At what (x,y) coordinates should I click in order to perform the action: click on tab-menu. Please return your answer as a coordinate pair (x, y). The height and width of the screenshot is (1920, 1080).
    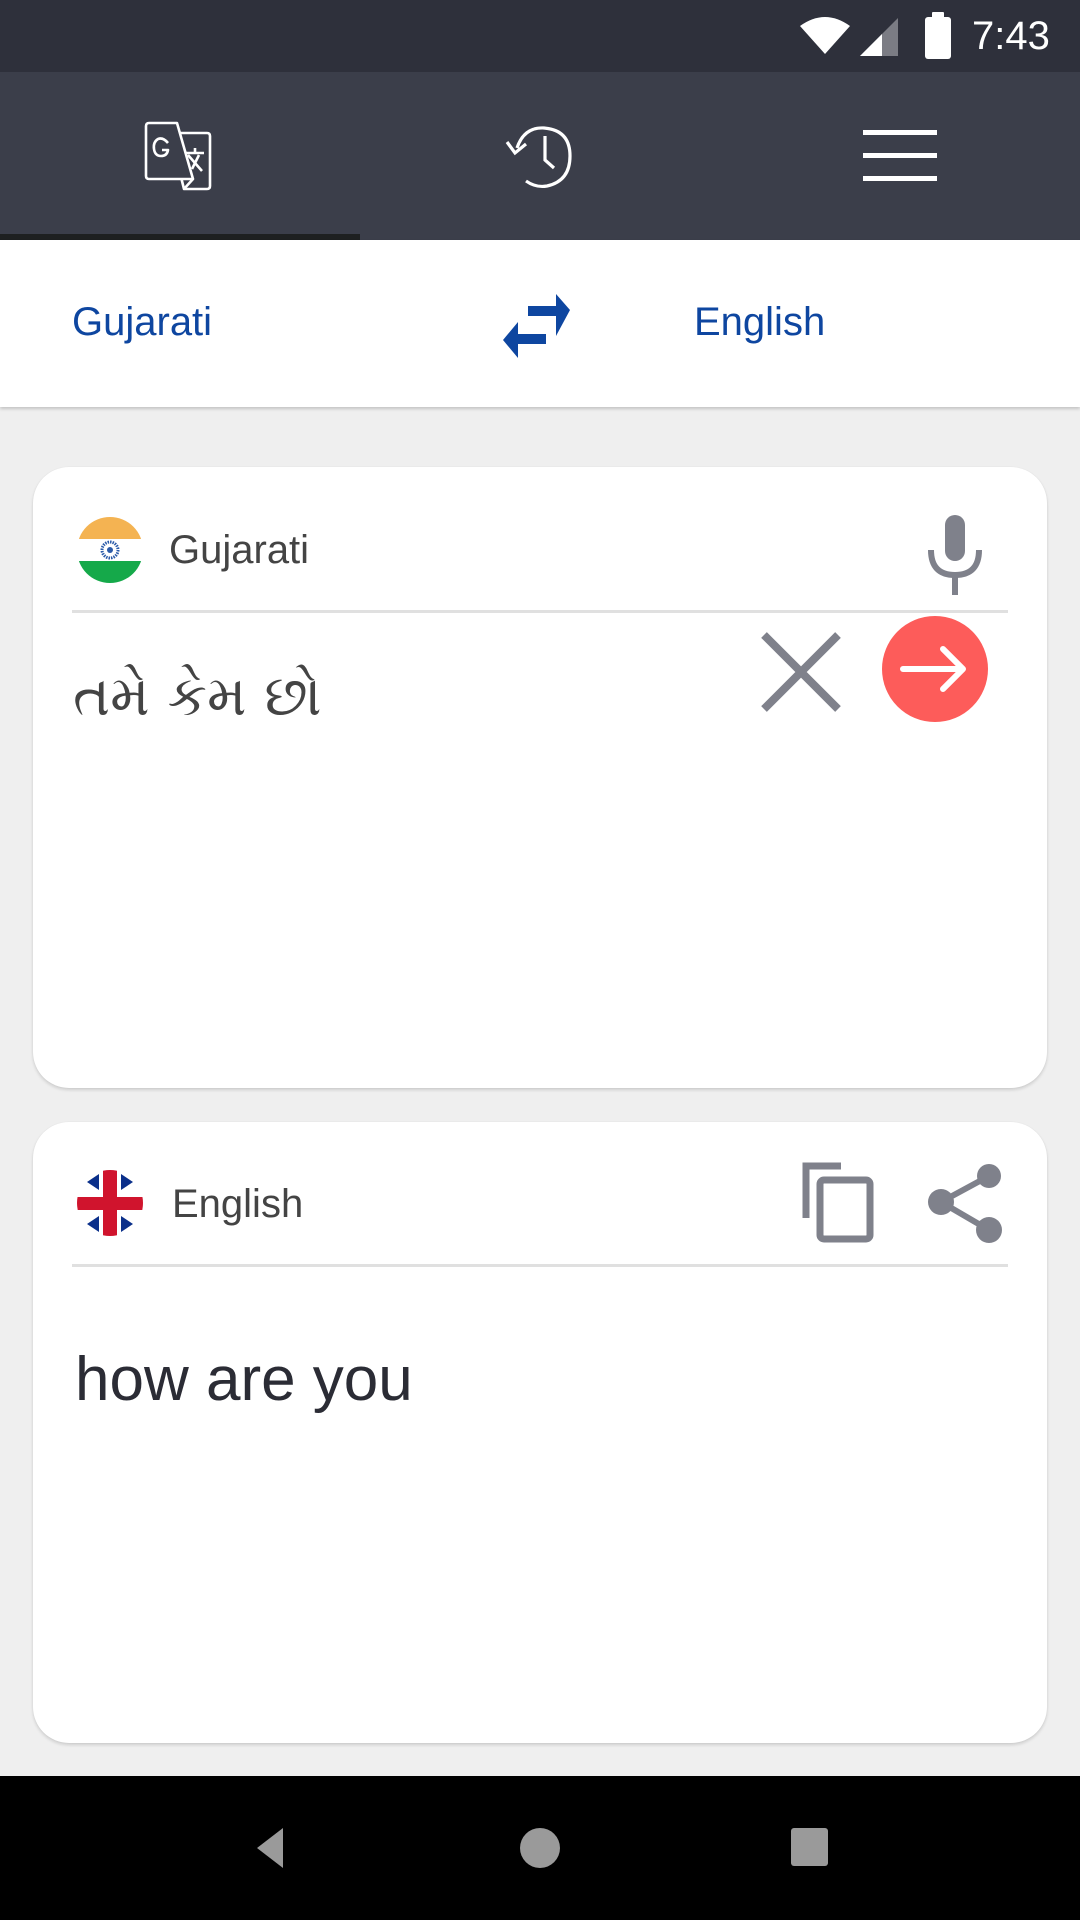
    Looking at the image, I should click on (900, 156).